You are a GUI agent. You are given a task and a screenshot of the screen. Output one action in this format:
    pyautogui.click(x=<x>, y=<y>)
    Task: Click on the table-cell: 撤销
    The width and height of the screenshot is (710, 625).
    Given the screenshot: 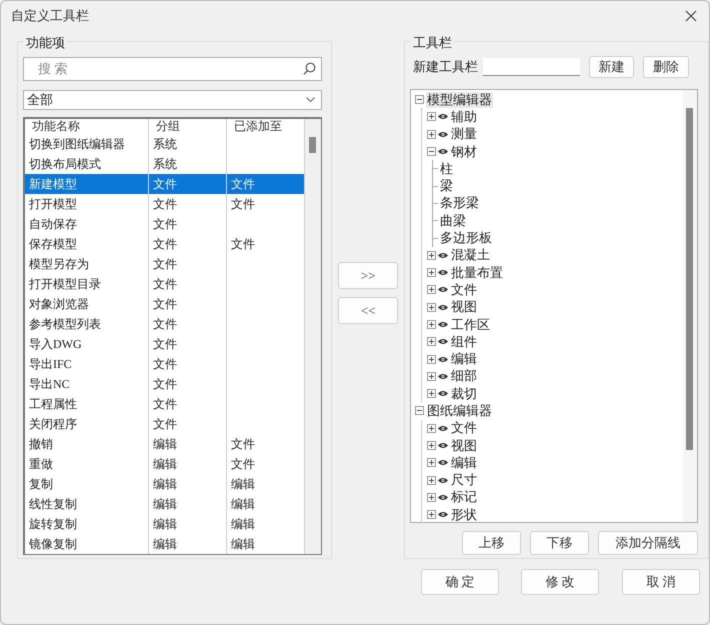 What is the action you would take?
    pyautogui.click(x=87, y=444)
    